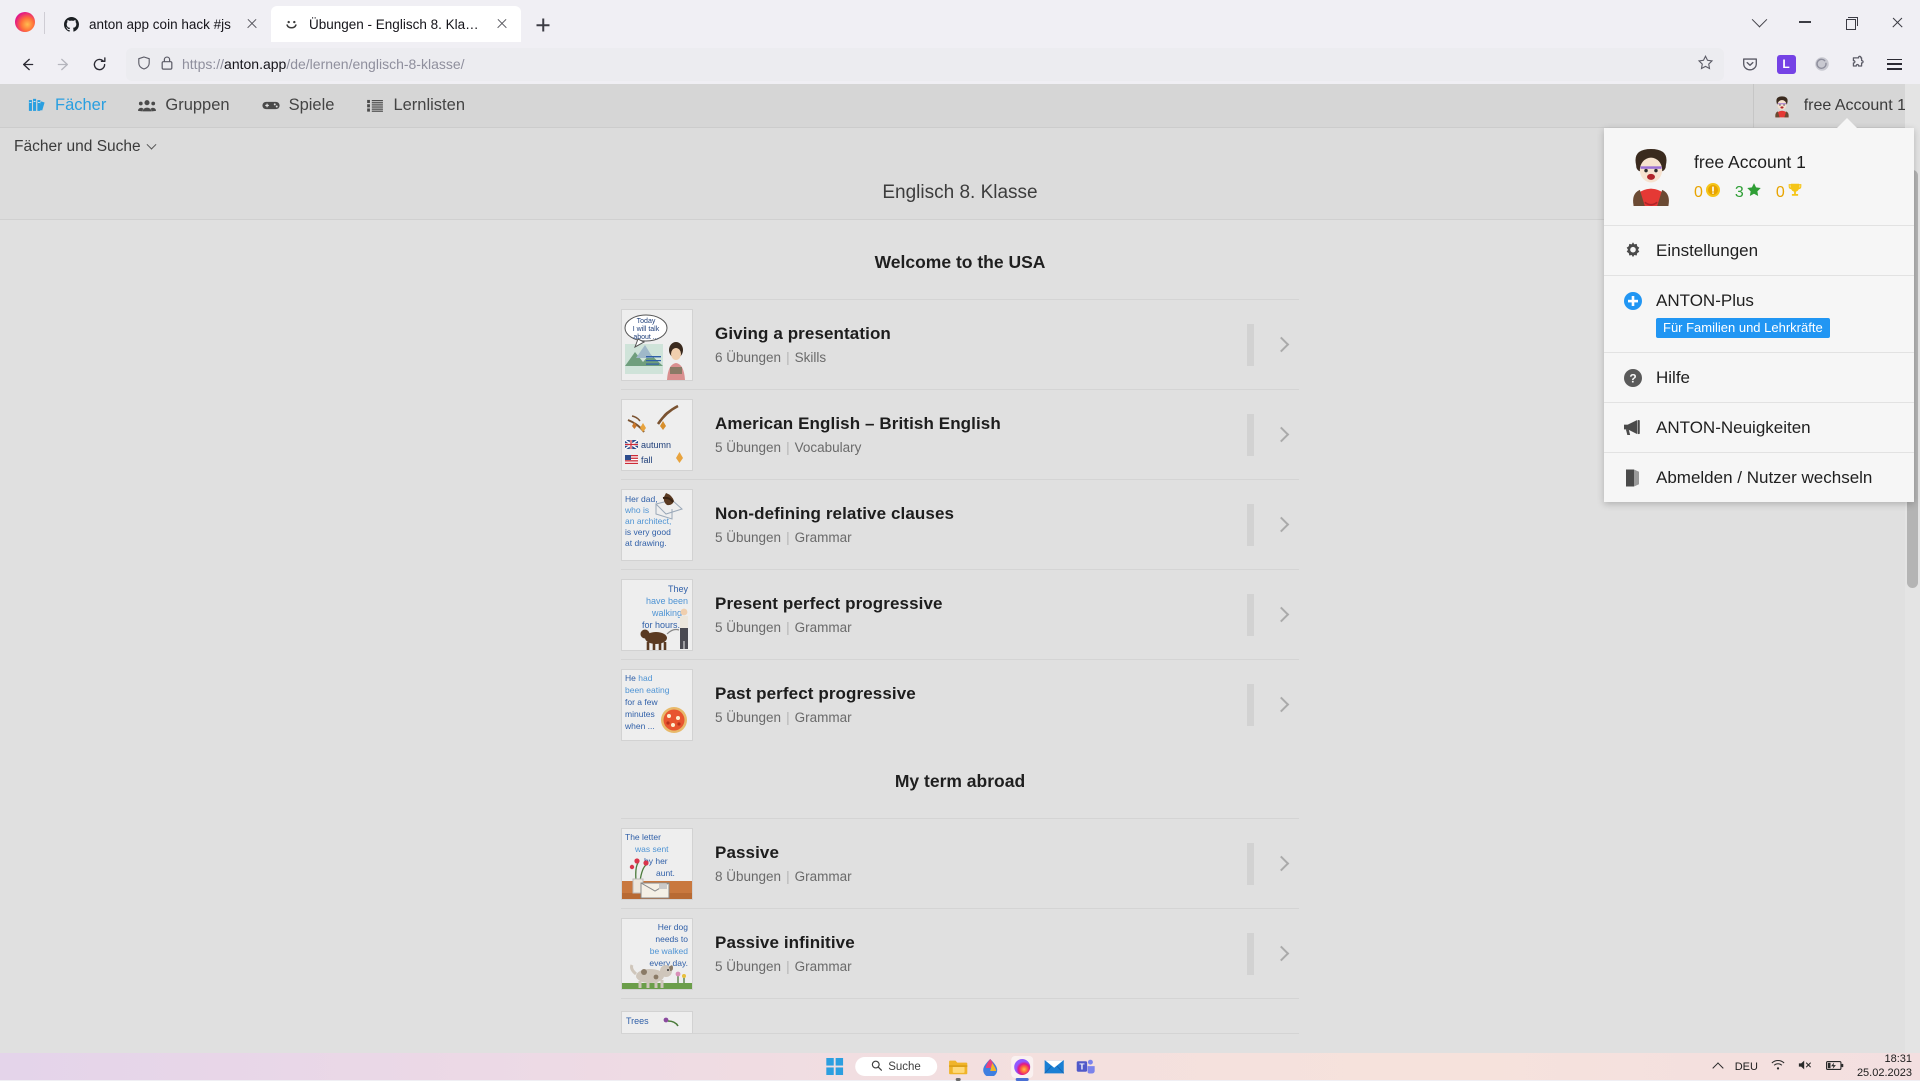 The height and width of the screenshot is (1081, 1920). I want to click on nav-item-lernlisten: Lernlisten, so click(415, 106).